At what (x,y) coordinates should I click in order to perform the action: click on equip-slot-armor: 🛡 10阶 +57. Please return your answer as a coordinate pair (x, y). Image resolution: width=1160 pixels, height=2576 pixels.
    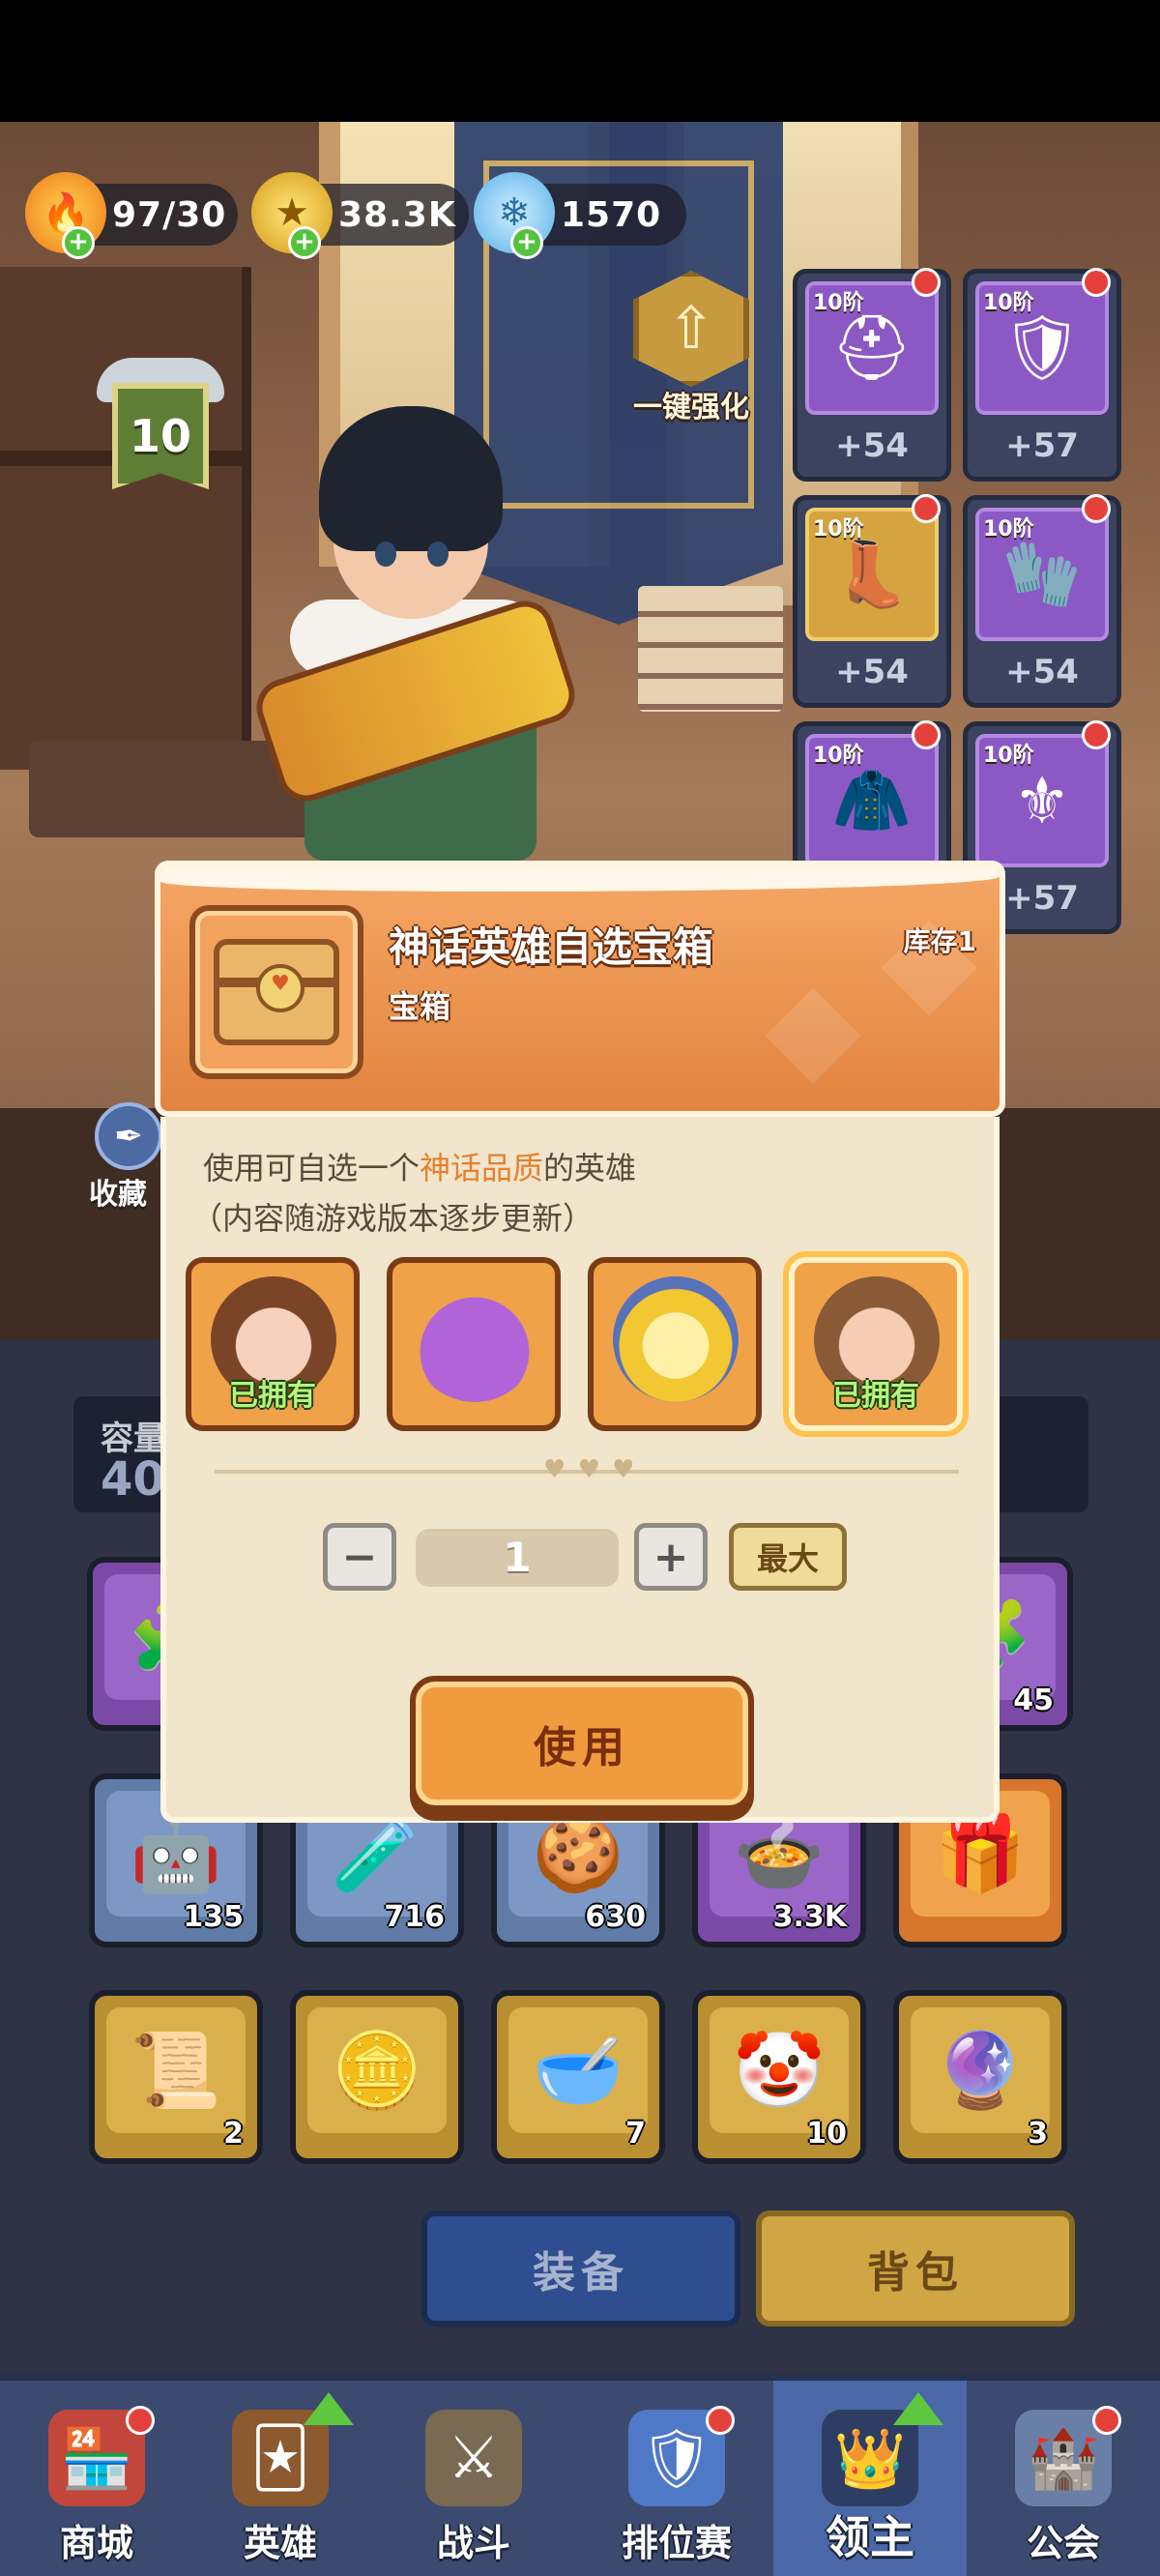
    Looking at the image, I should click on (1042, 375).